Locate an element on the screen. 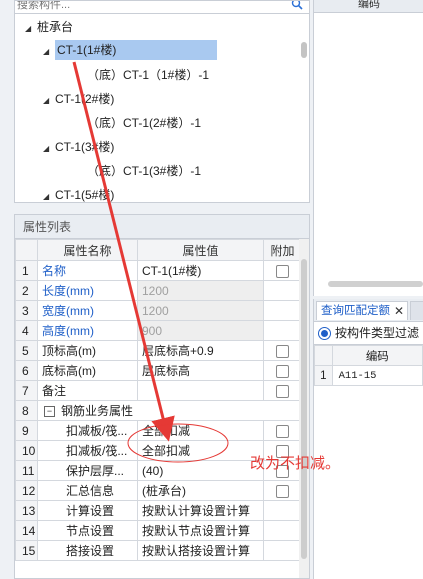 The height and width of the screenshot is (579, 423). header-name: 属性名称 is located at coordinates (87, 250).